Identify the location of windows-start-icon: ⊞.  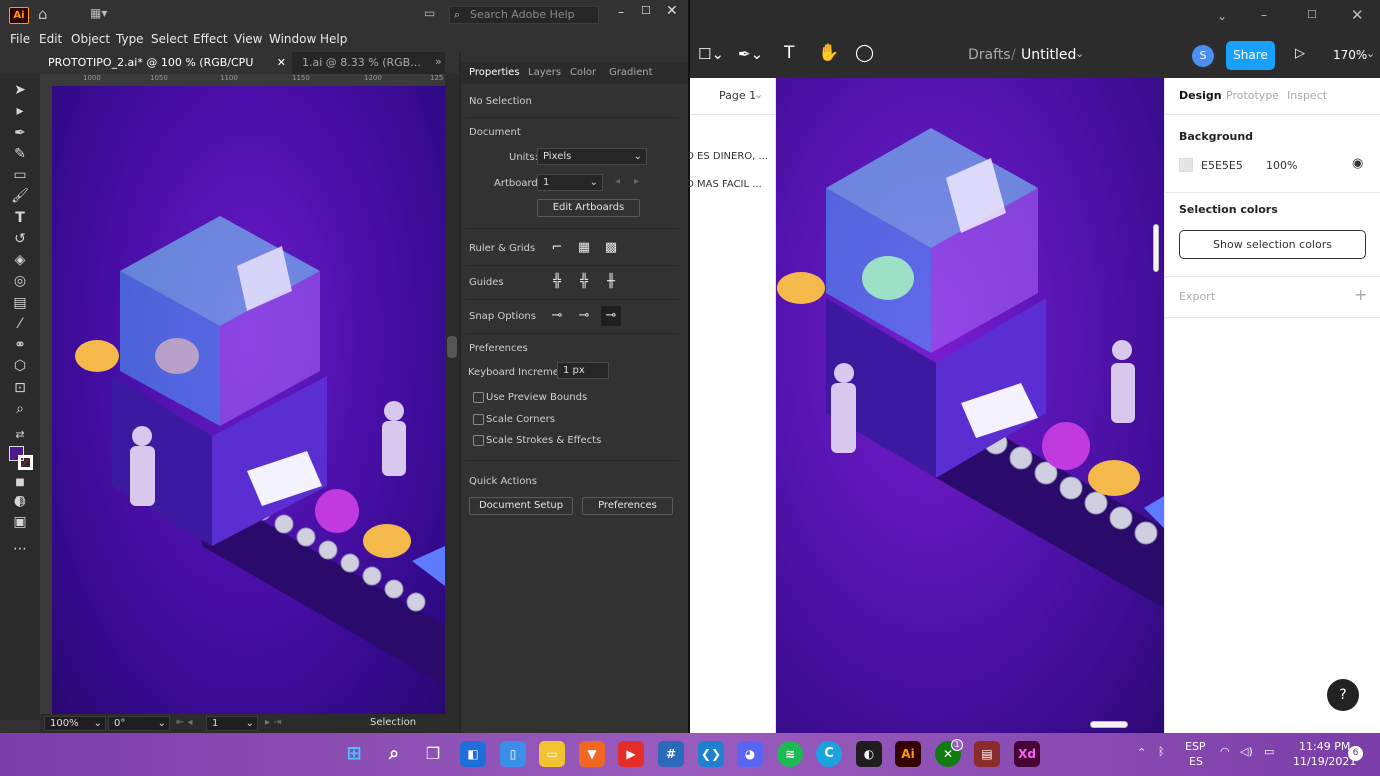
(354, 754).